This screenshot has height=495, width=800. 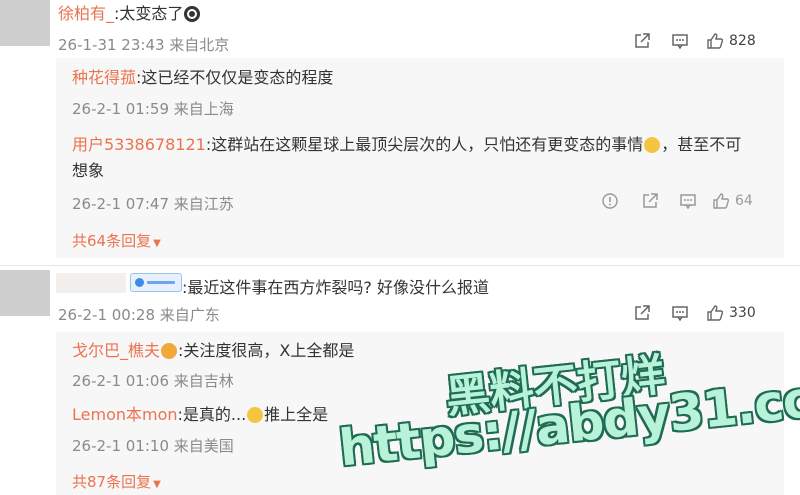 What do you see at coordinates (744, 201) in the screenshot?
I see `like-count: 64` at bounding box center [744, 201].